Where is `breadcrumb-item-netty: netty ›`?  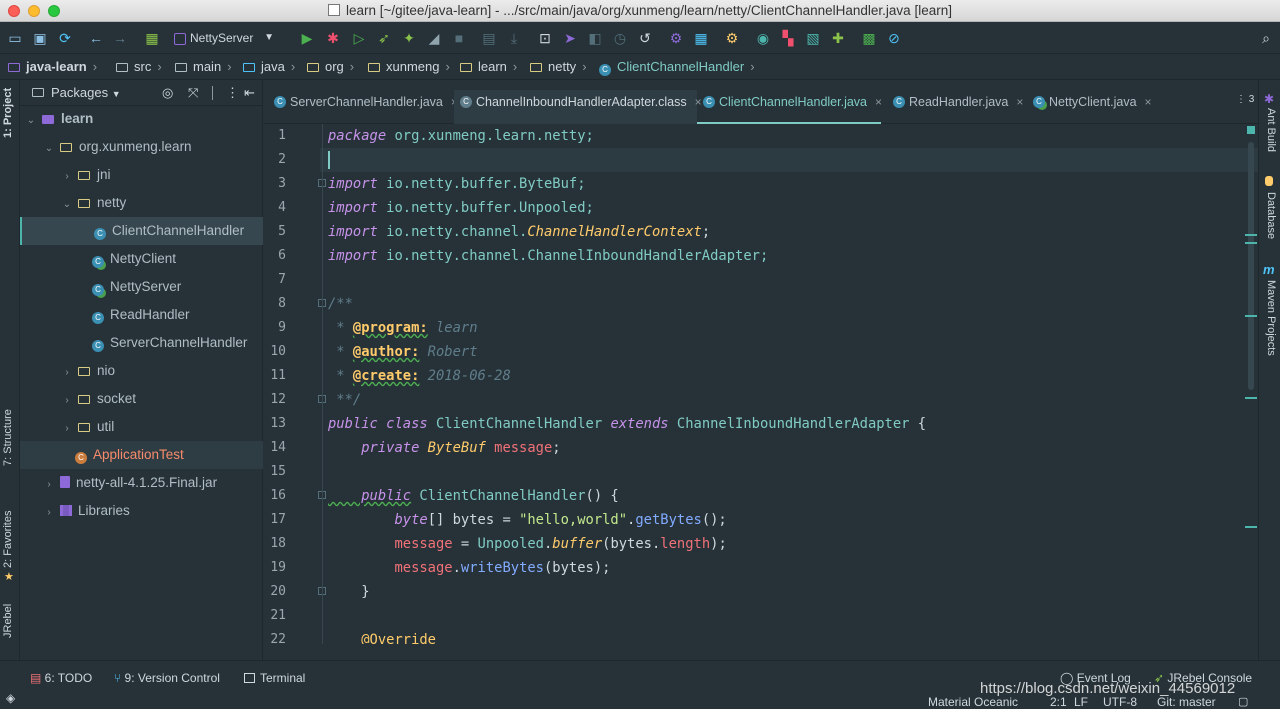 breadcrumb-item-netty: netty › is located at coordinates (561, 67).